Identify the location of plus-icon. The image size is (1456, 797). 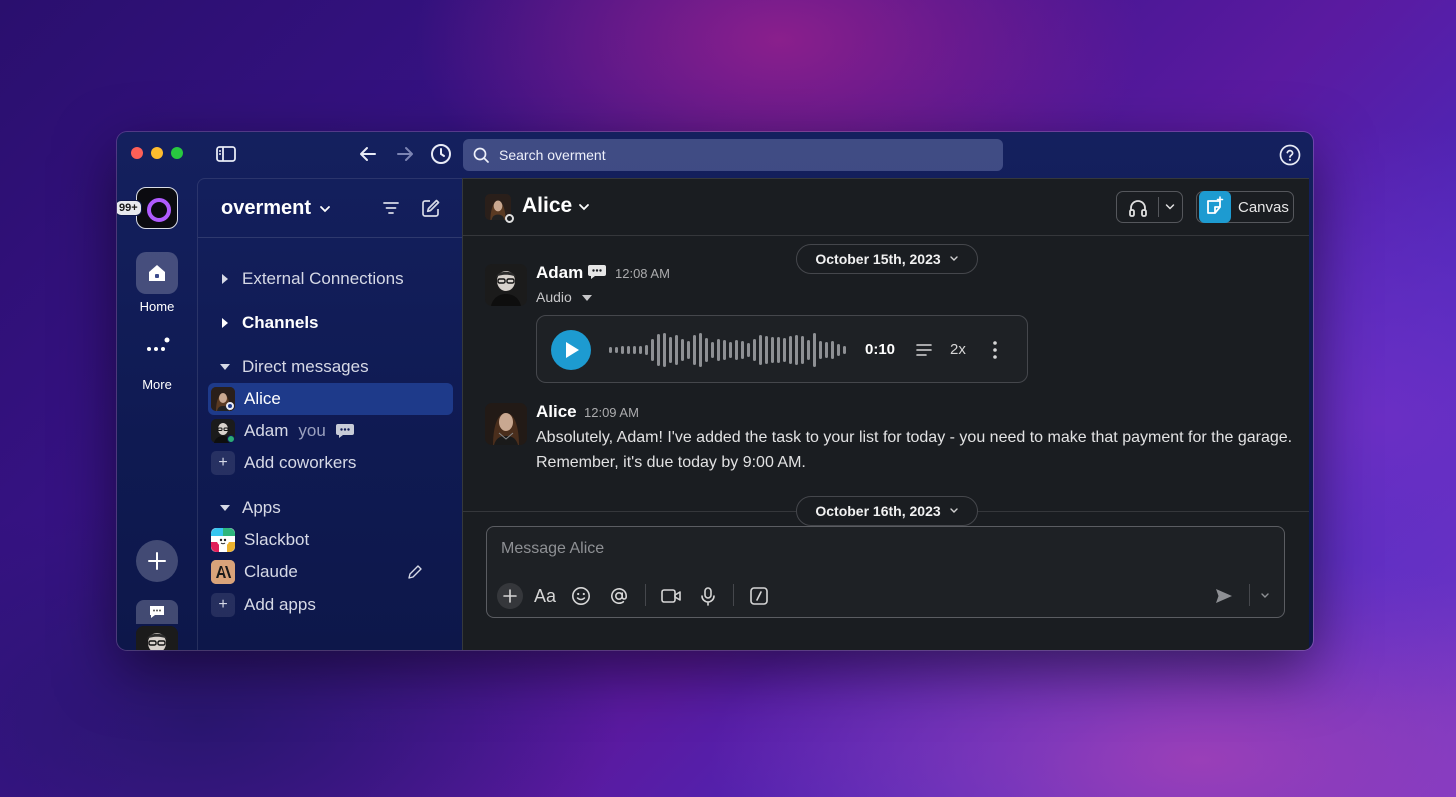
(510, 596).